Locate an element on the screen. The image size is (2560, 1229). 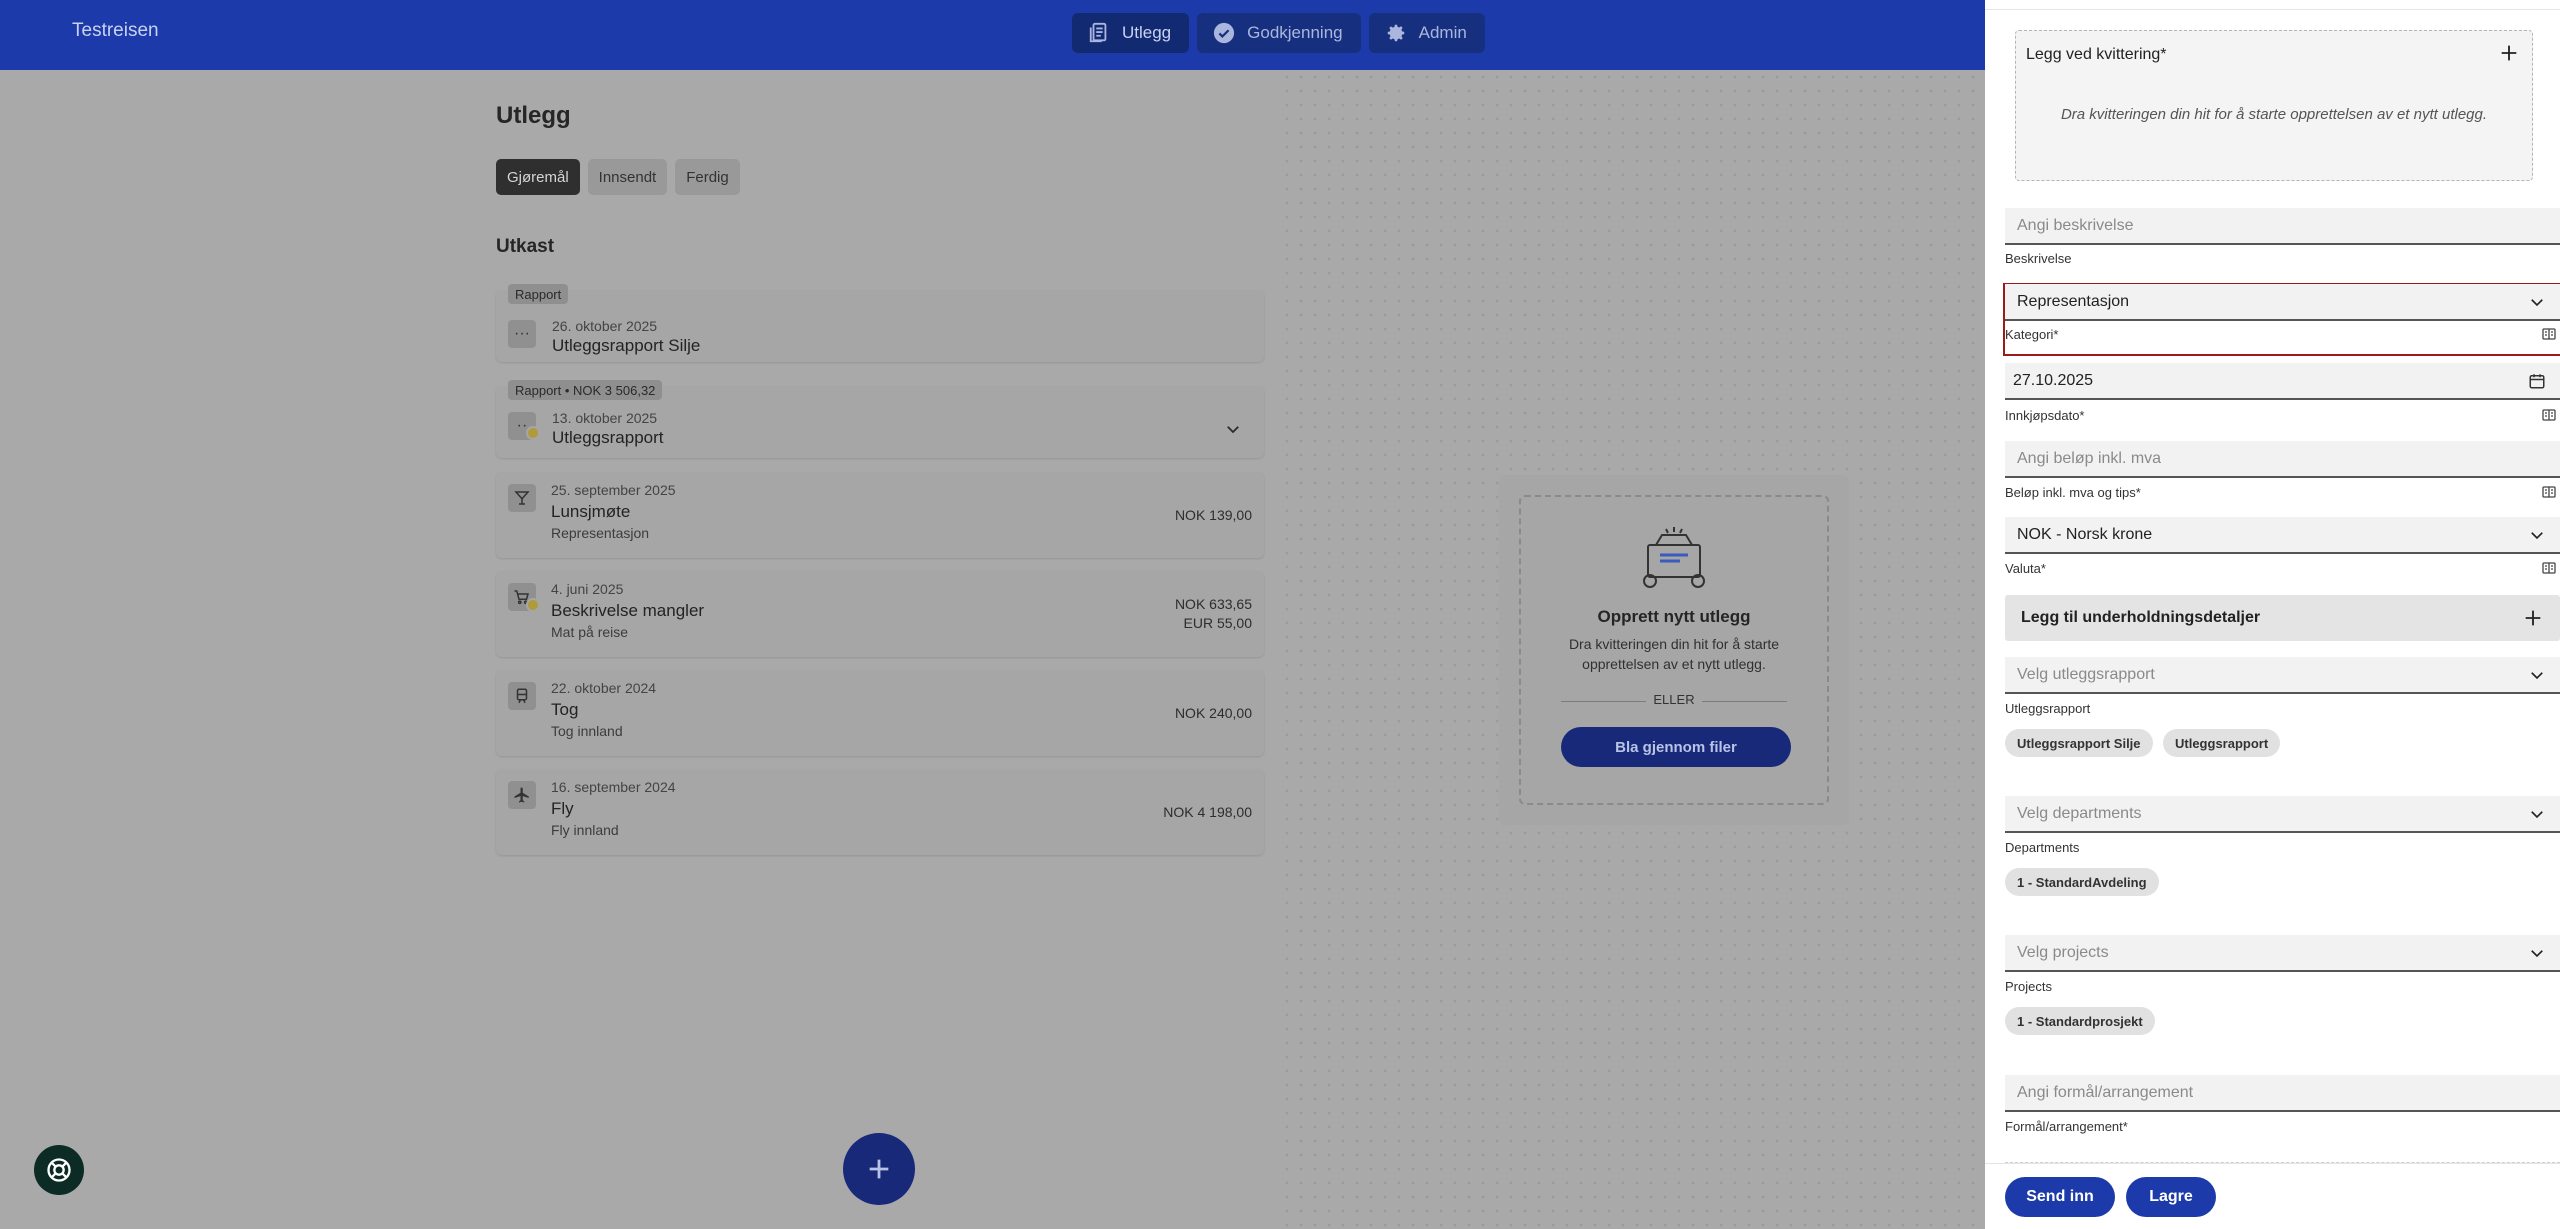
help-button is located at coordinates (59, 1170).